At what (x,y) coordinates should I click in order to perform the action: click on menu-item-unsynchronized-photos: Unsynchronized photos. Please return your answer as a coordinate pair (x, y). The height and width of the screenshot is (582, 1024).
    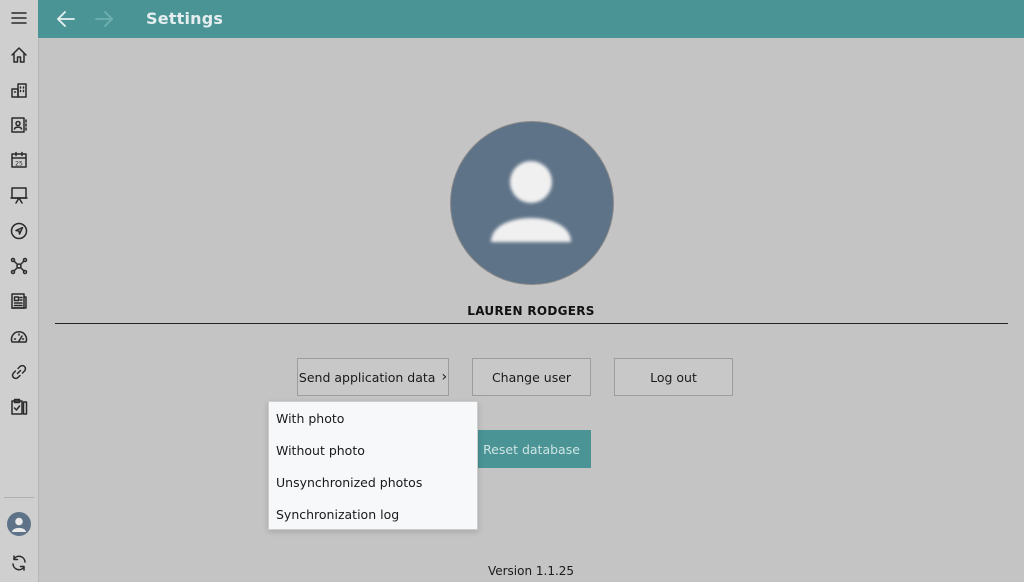
    Looking at the image, I should click on (373, 483).